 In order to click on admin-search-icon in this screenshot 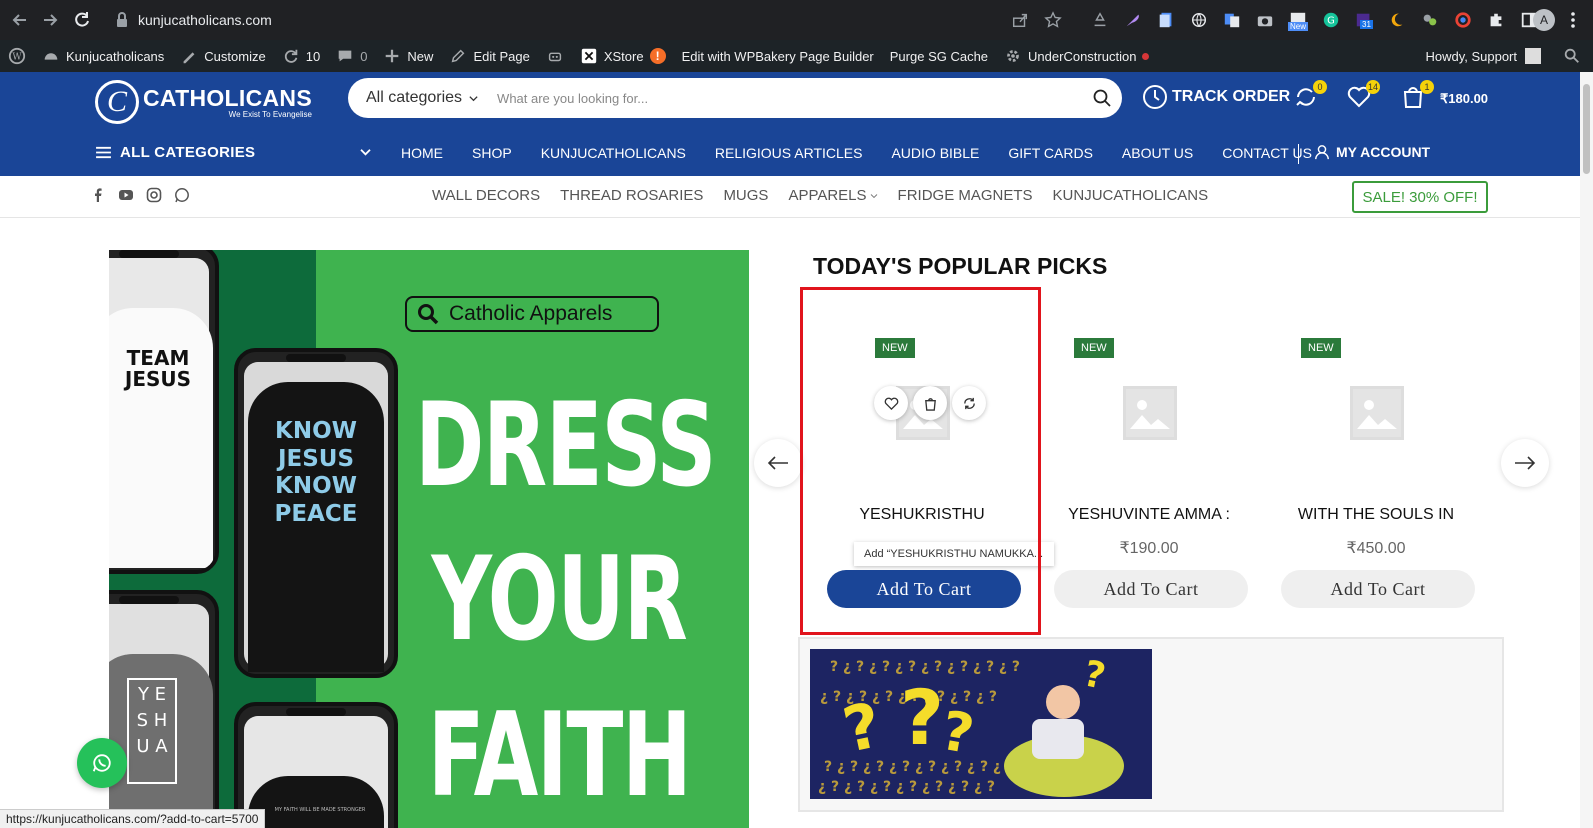, I will do `click(1572, 56)`.